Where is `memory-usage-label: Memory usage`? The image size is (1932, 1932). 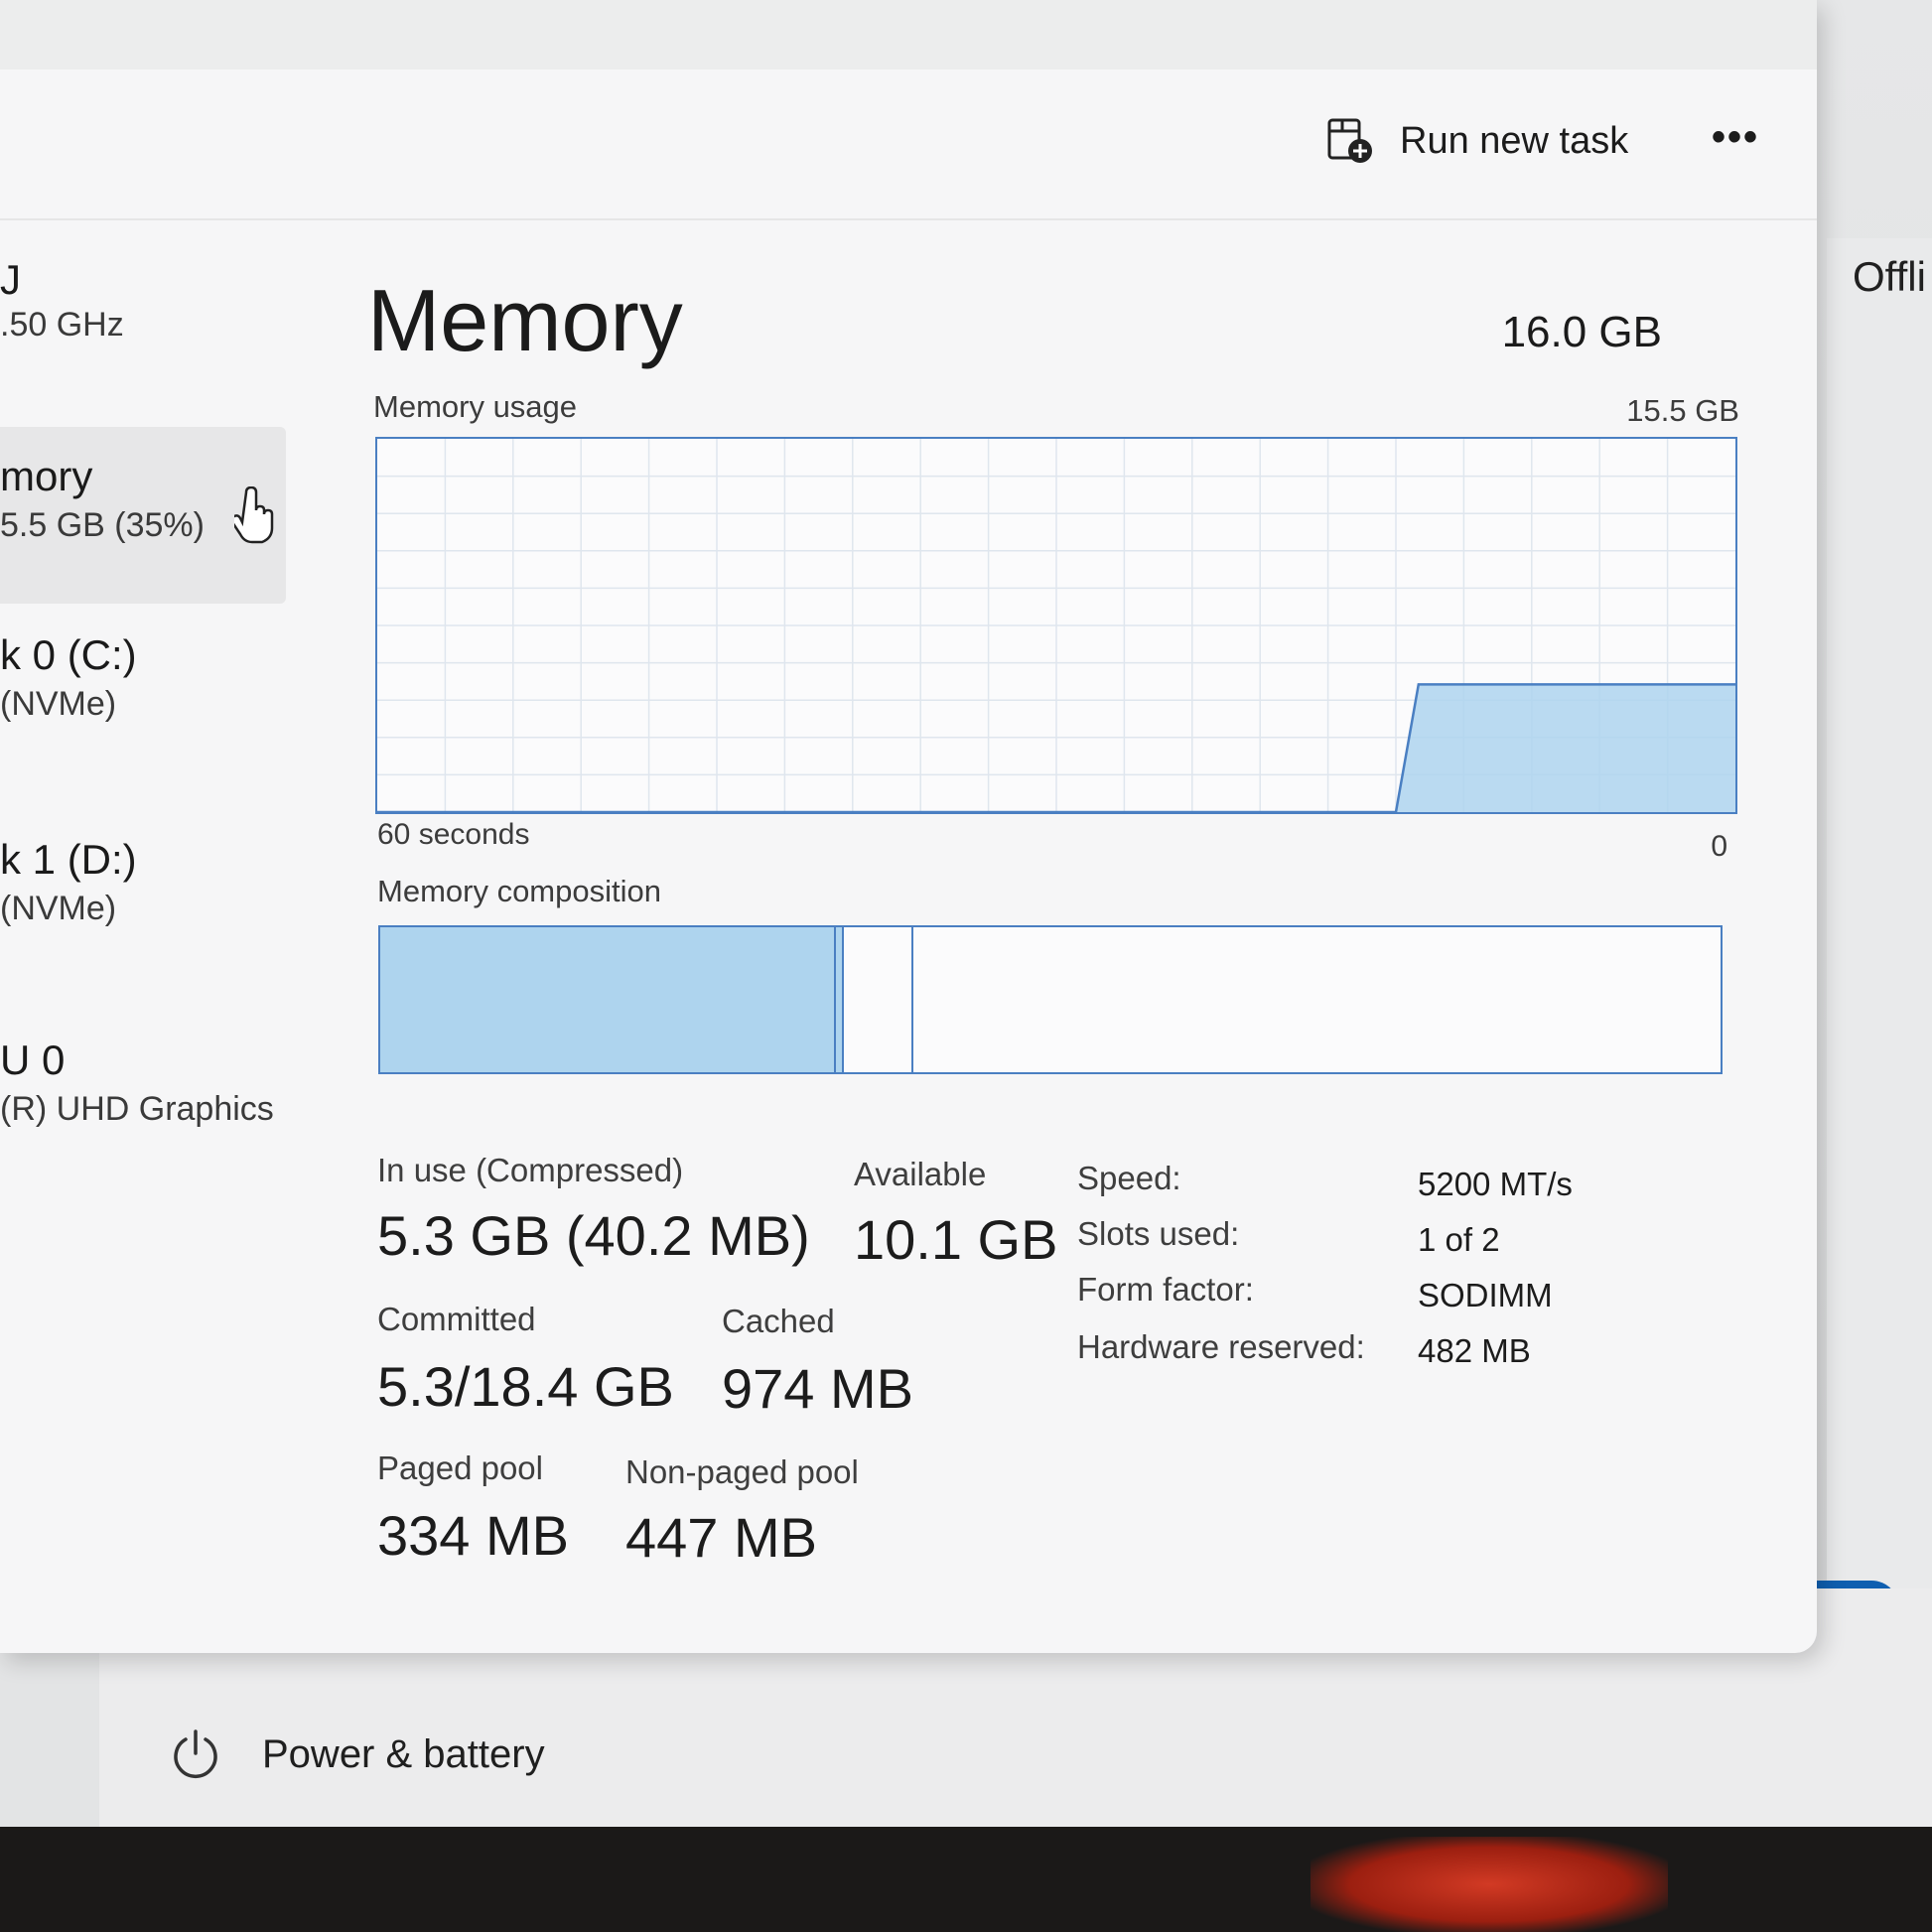
memory-usage-label: Memory usage is located at coordinates (476, 407).